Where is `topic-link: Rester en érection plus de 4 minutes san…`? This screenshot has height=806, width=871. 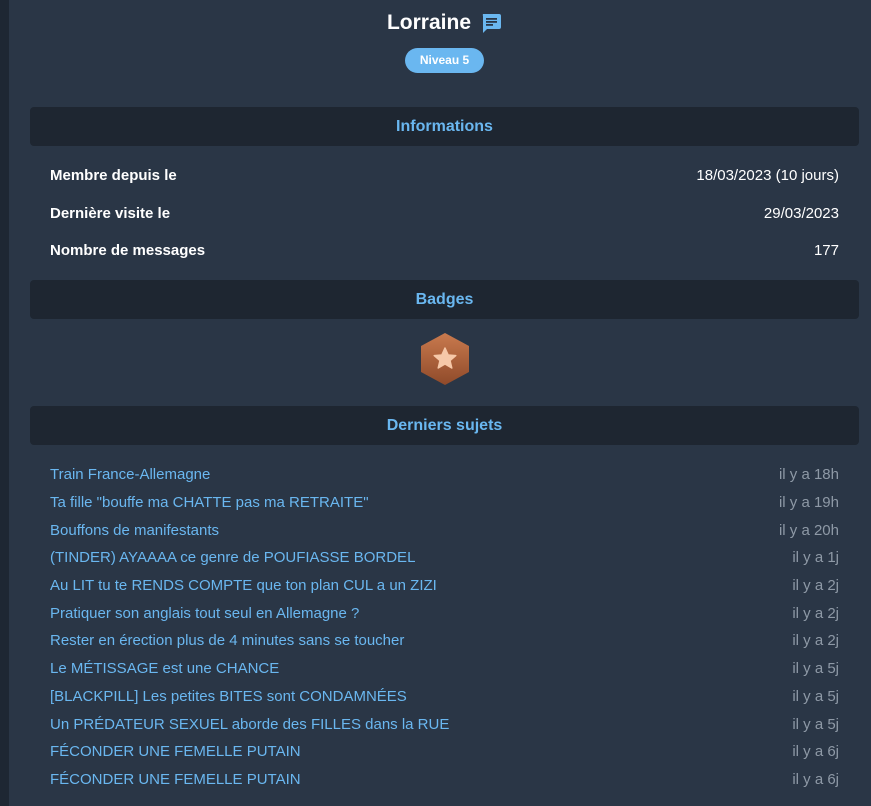 topic-link: Rester en érection plus de 4 minutes san… is located at coordinates (227, 640).